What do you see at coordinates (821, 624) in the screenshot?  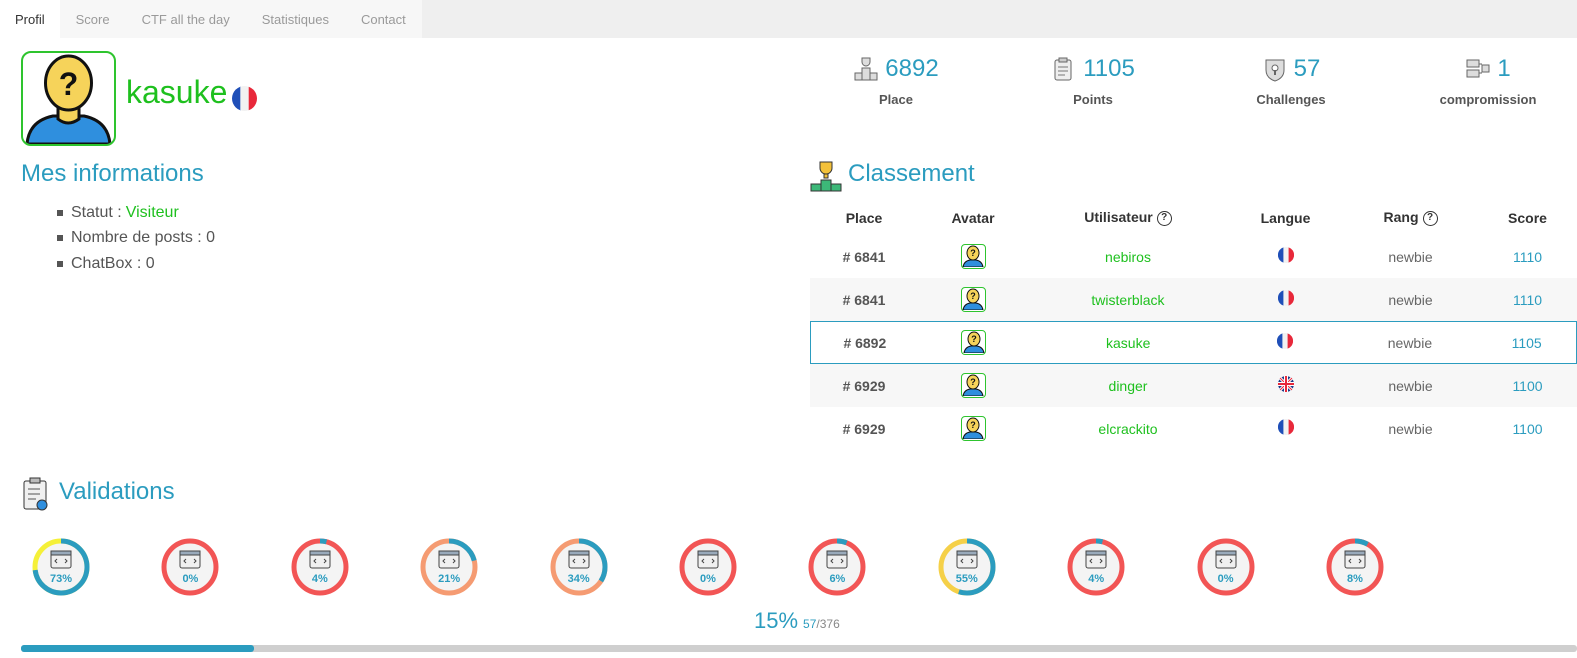 I see `total-count: 57/376` at bounding box center [821, 624].